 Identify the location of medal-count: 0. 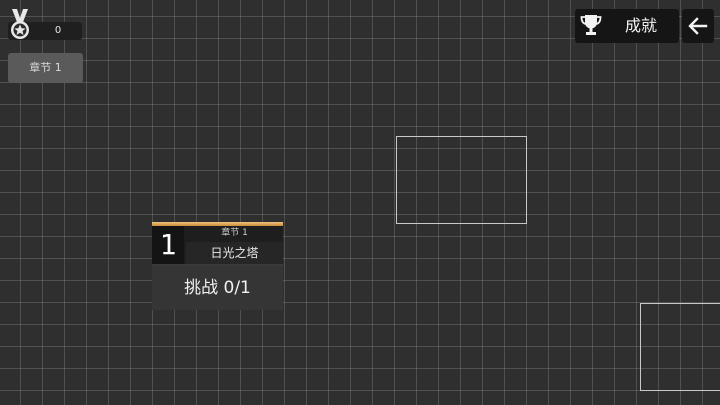
(58, 30).